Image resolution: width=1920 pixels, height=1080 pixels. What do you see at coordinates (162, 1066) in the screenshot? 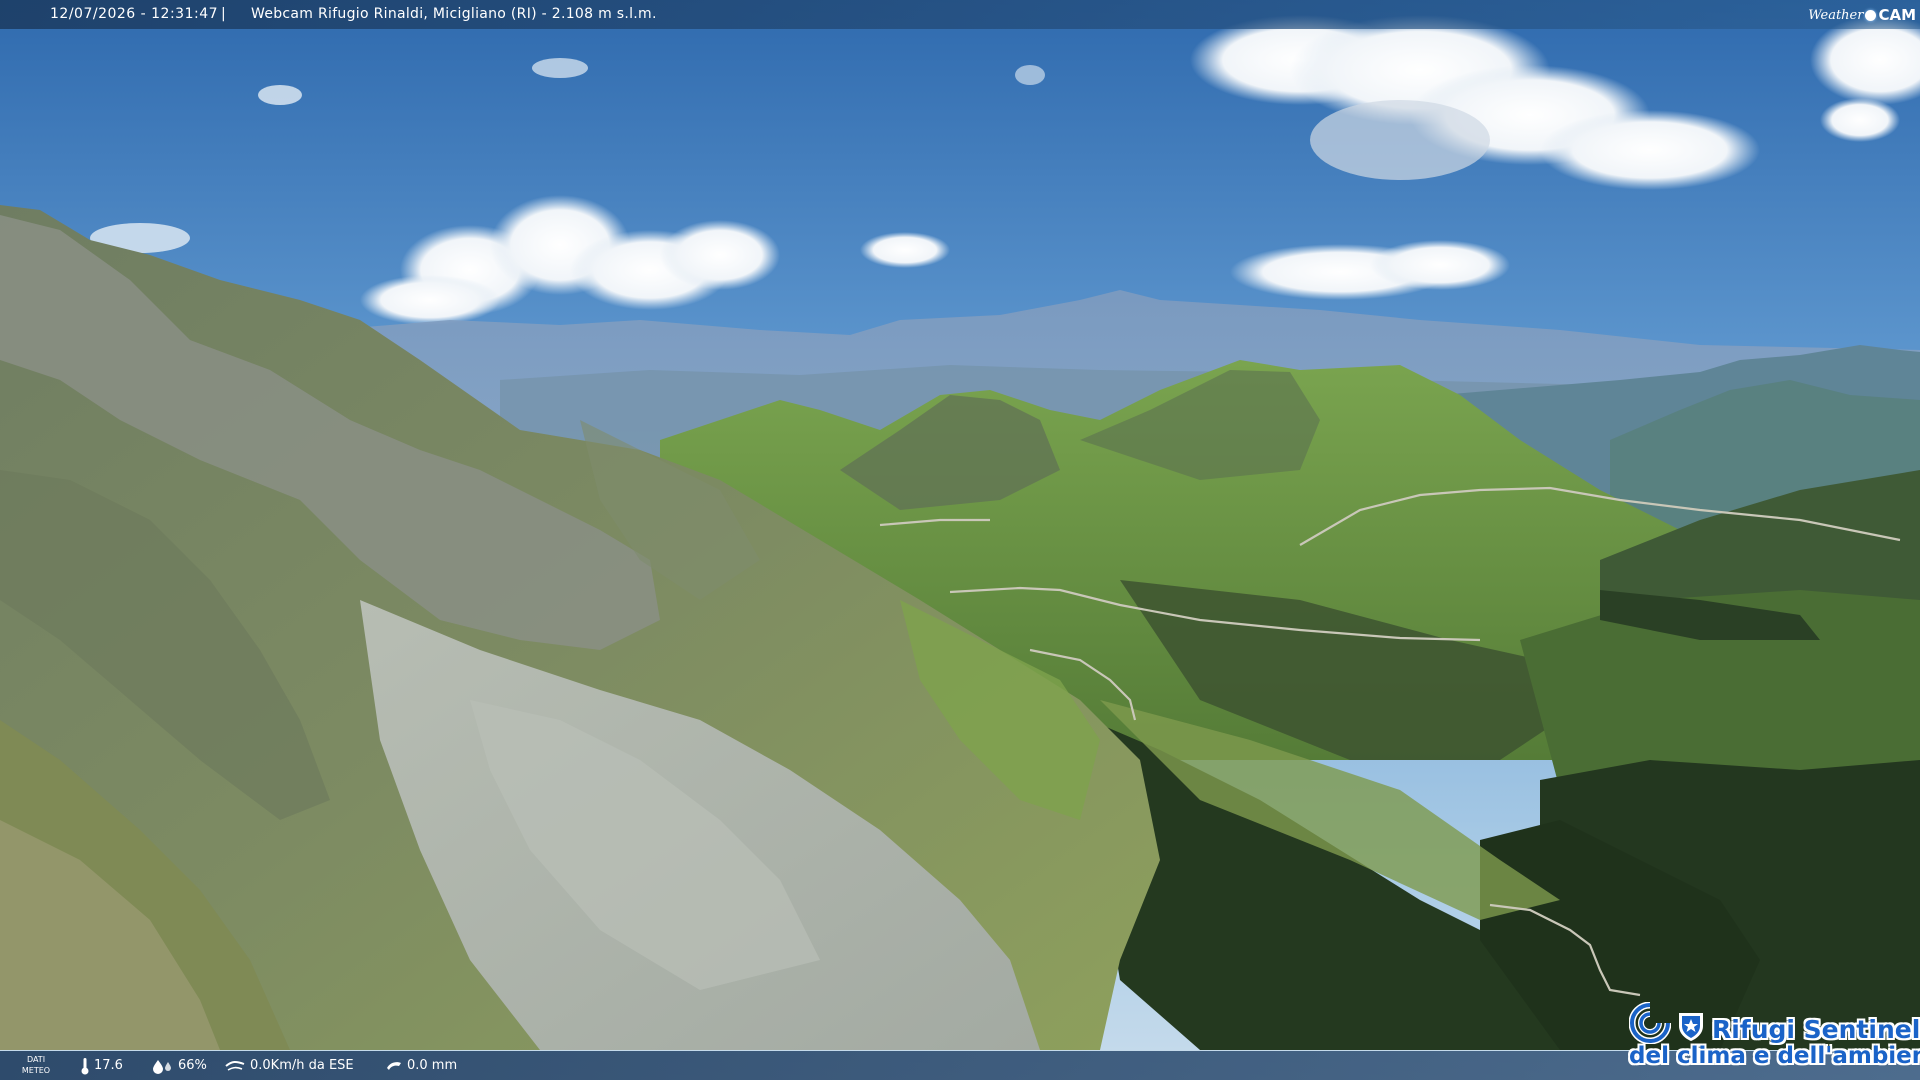
I see `droplet-icon` at bounding box center [162, 1066].